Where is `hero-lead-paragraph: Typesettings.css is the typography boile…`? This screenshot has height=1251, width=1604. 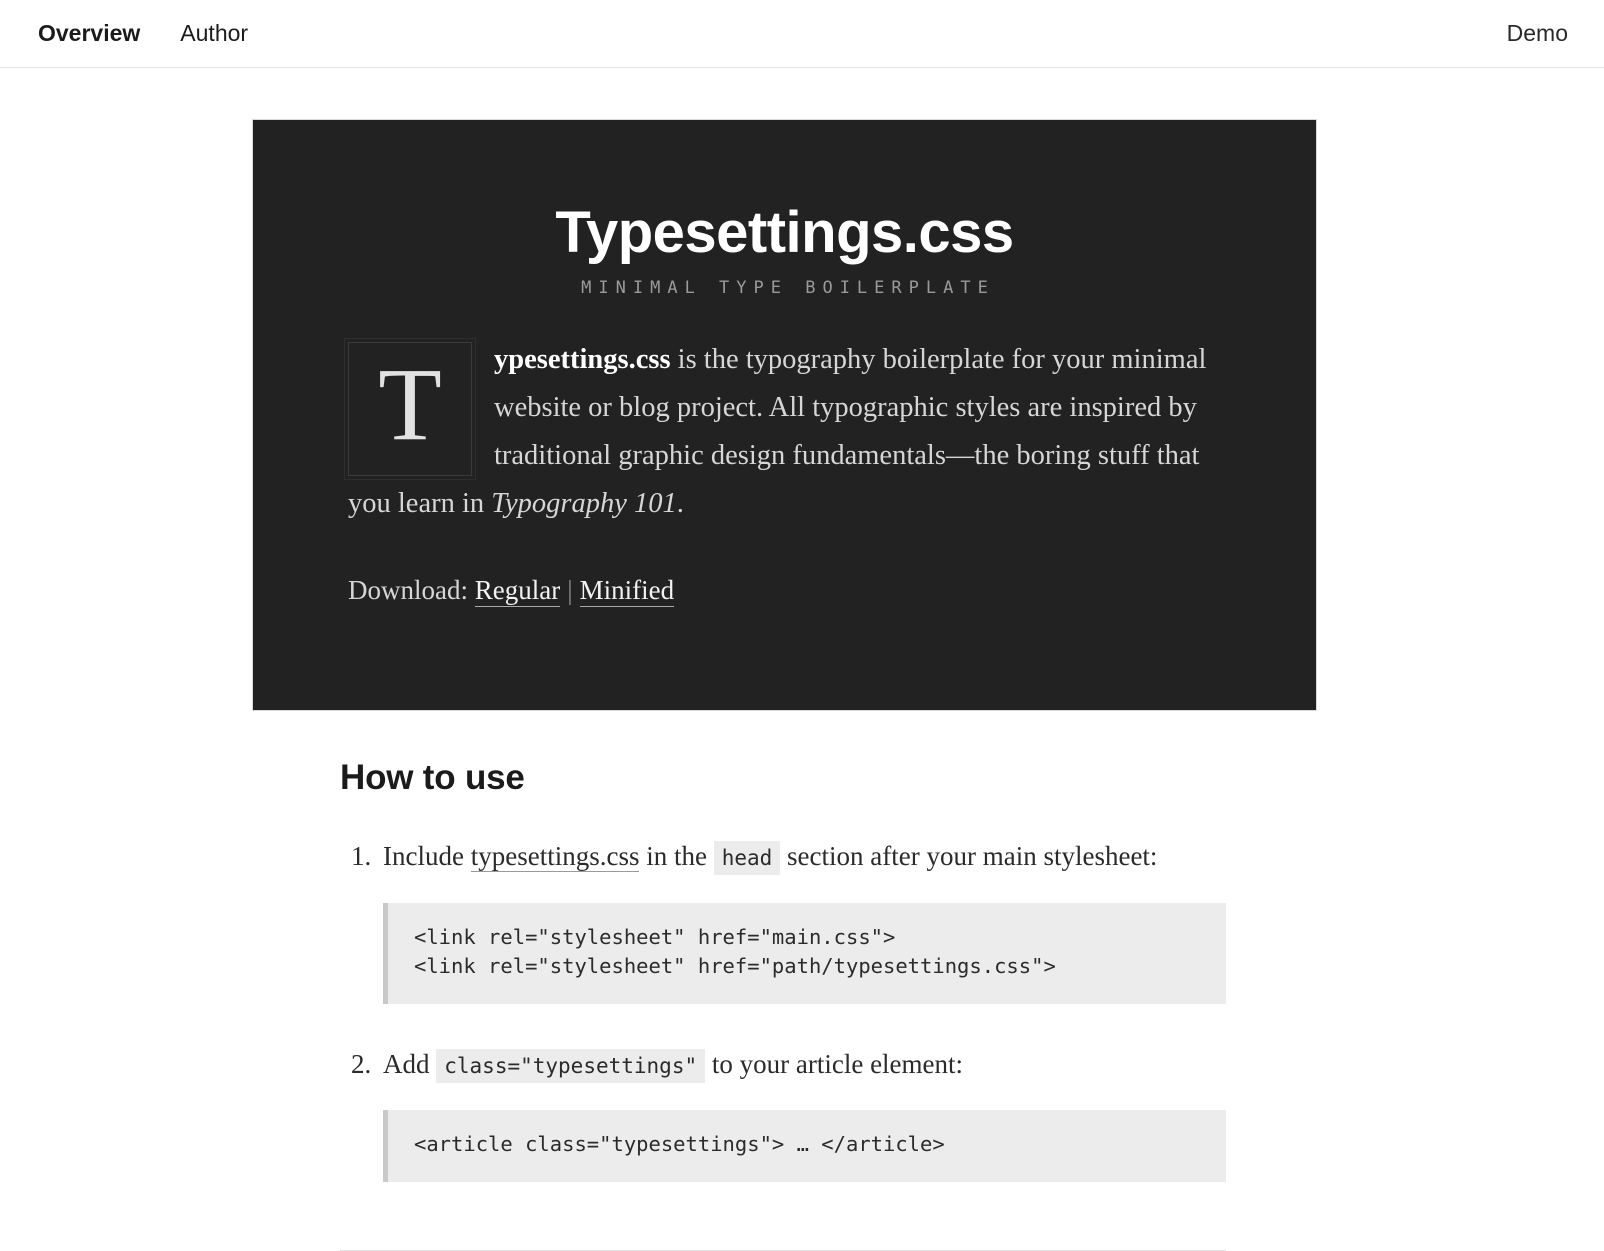 hero-lead-paragraph: Typesettings.css is the typography boile… is located at coordinates (782, 432).